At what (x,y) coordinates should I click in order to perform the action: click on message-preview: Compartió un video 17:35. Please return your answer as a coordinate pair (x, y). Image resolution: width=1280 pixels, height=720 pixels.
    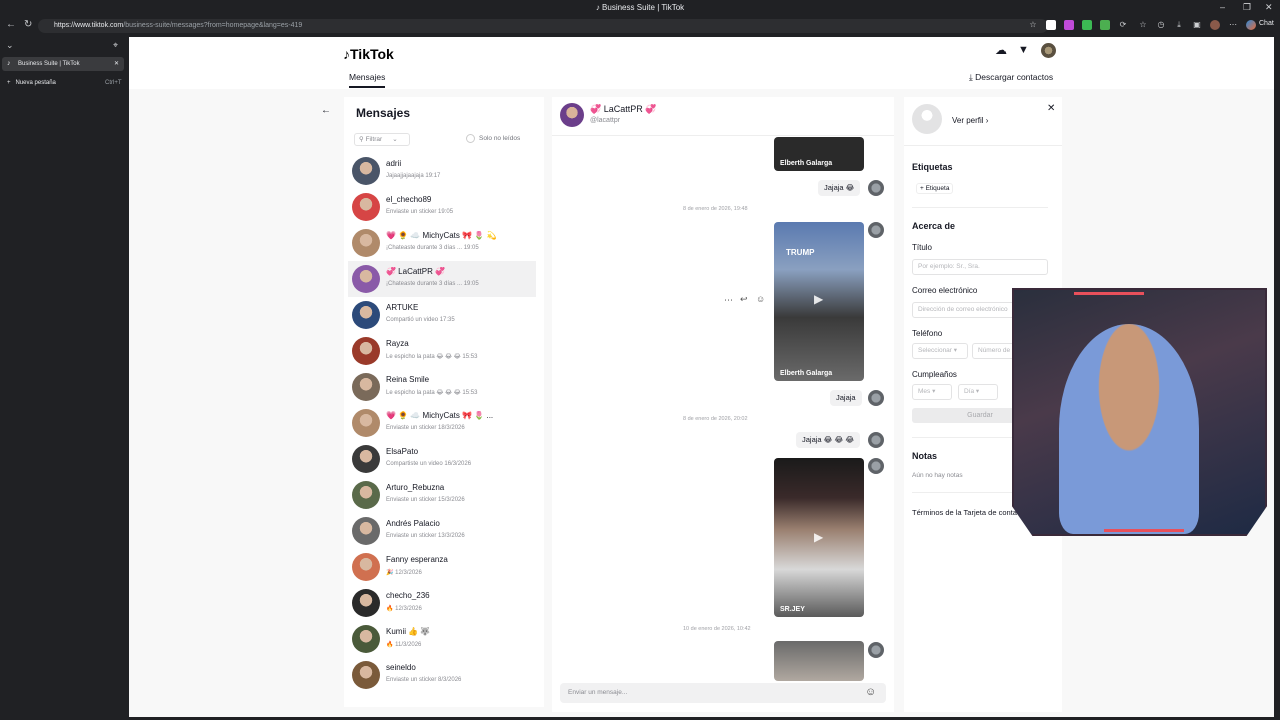
    Looking at the image, I should click on (420, 320).